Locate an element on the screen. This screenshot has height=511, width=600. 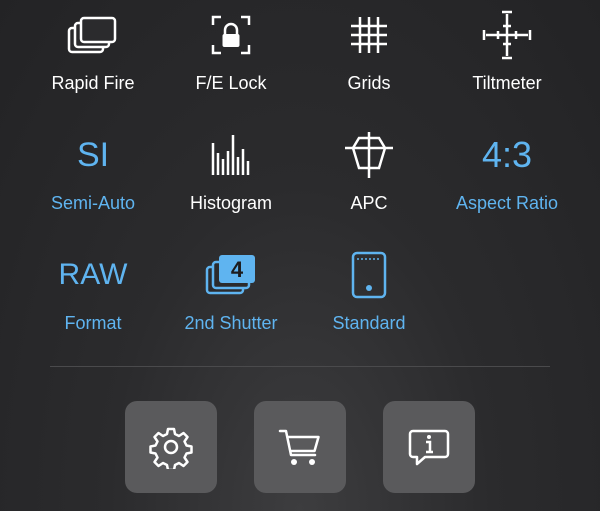
tile-second-shutter: 4 2nd Shutter is located at coordinates (231, 295).